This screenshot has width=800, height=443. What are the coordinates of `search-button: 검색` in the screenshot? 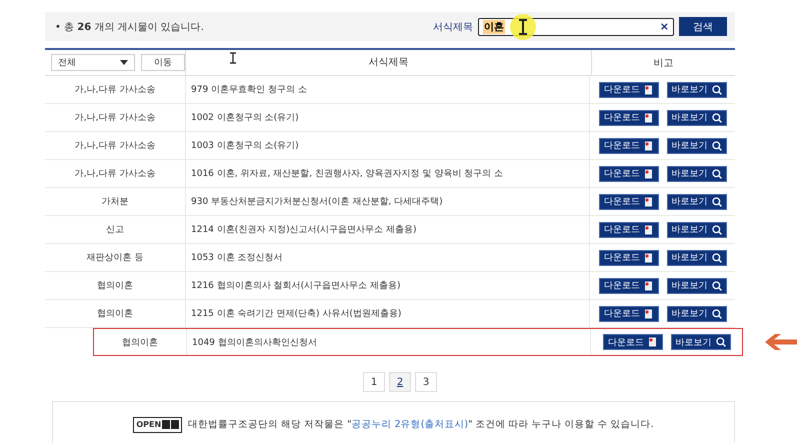 It's located at (703, 26).